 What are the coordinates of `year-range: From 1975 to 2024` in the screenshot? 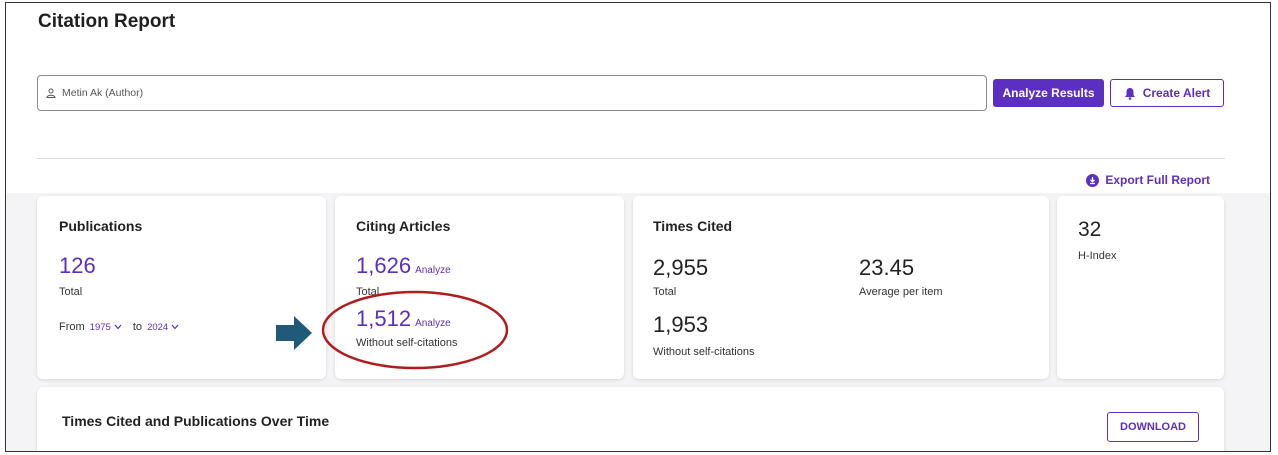 It's located at (119, 327).